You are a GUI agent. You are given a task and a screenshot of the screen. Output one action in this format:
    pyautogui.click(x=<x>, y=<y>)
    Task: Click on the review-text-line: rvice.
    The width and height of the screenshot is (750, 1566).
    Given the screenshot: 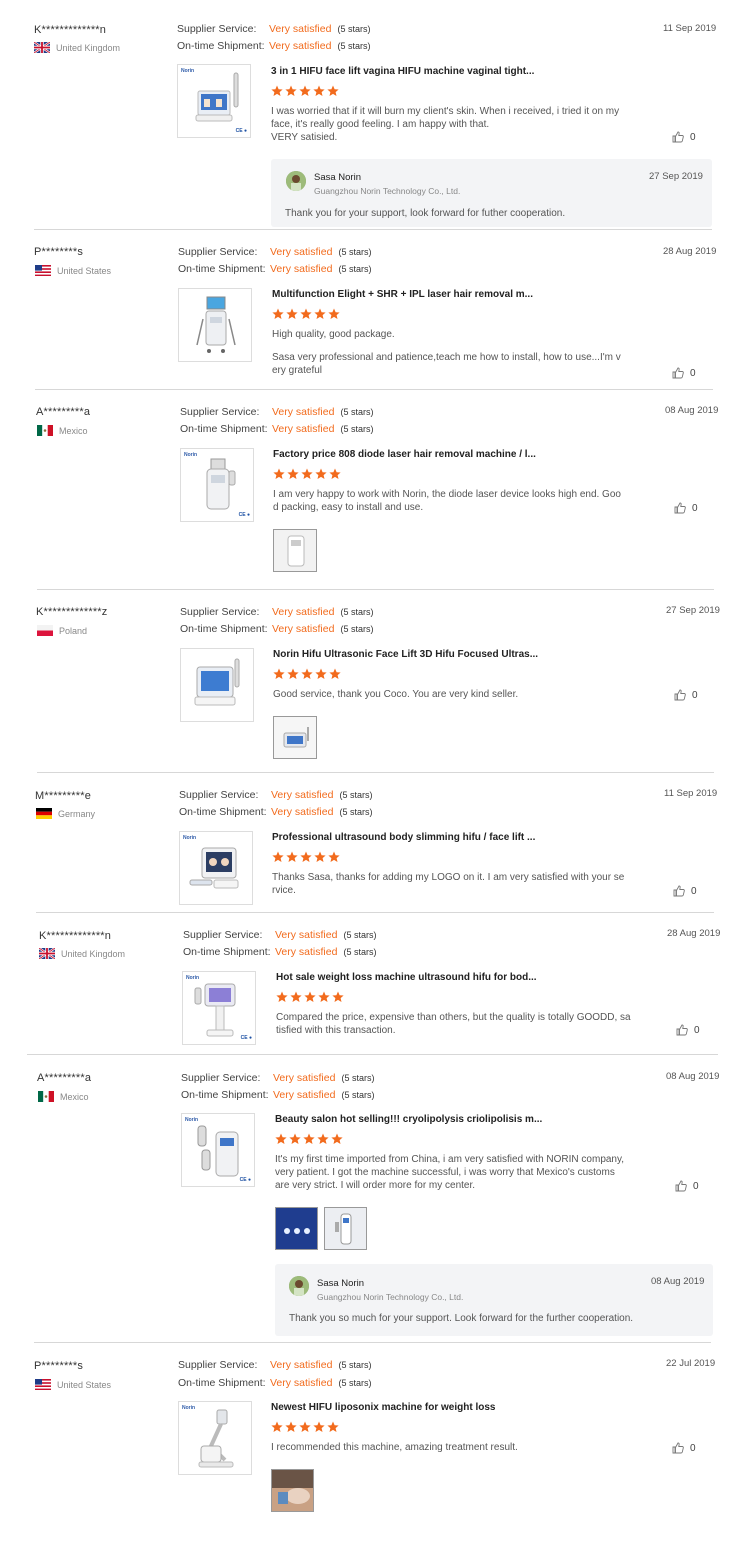 What is the action you would take?
    pyautogui.click(x=284, y=890)
    